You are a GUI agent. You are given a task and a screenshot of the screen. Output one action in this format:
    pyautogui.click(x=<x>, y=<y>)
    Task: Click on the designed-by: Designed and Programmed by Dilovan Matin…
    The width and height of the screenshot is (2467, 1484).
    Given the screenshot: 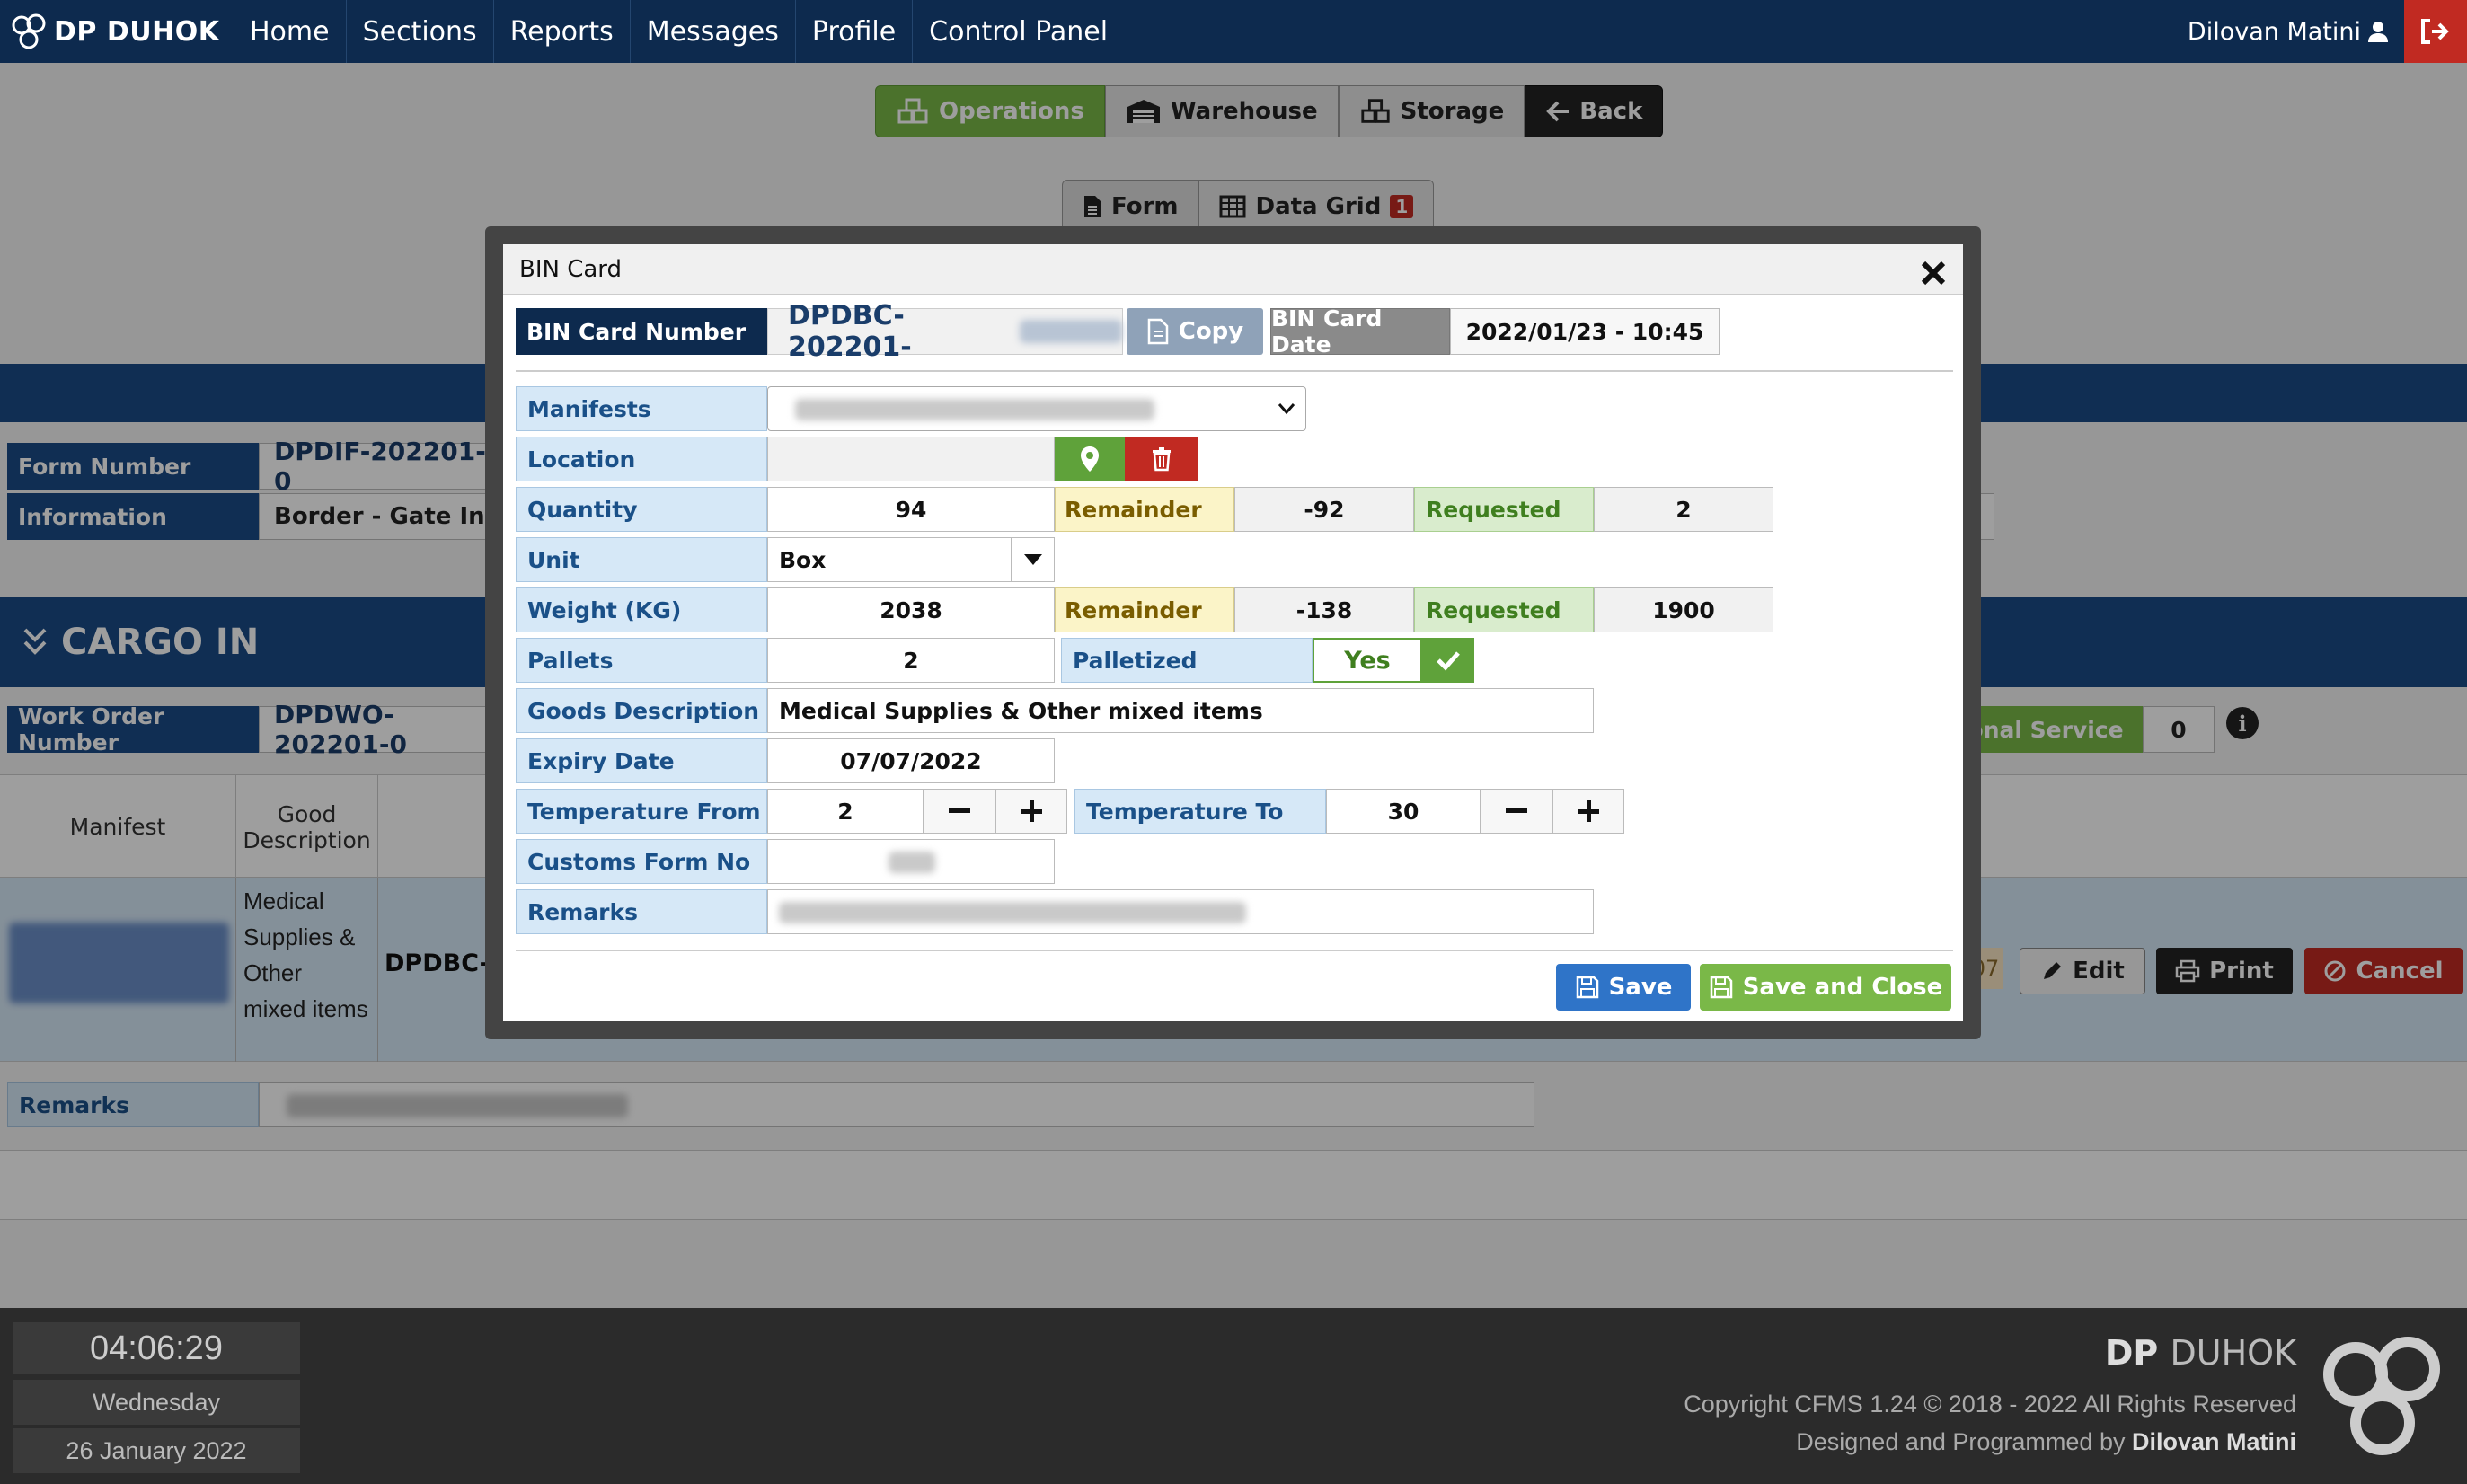 What is the action you would take?
    pyautogui.click(x=2046, y=1442)
    